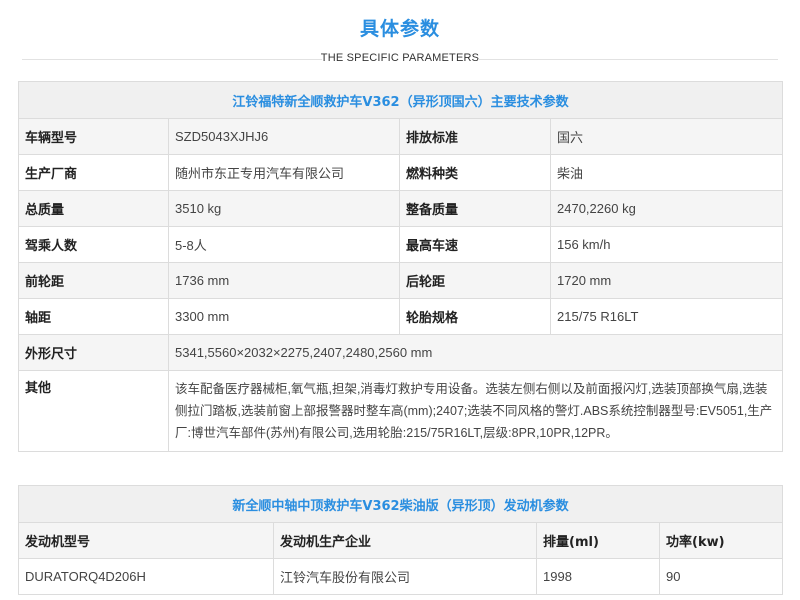 The image size is (800, 600). I want to click on param-value: 215/75 R16LT, so click(666, 316).